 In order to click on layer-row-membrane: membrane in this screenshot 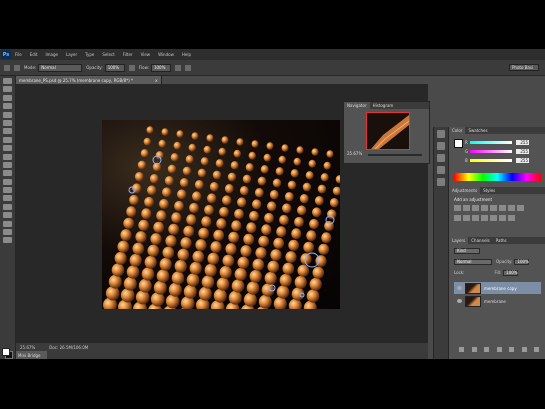, I will do `click(497, 301)`.